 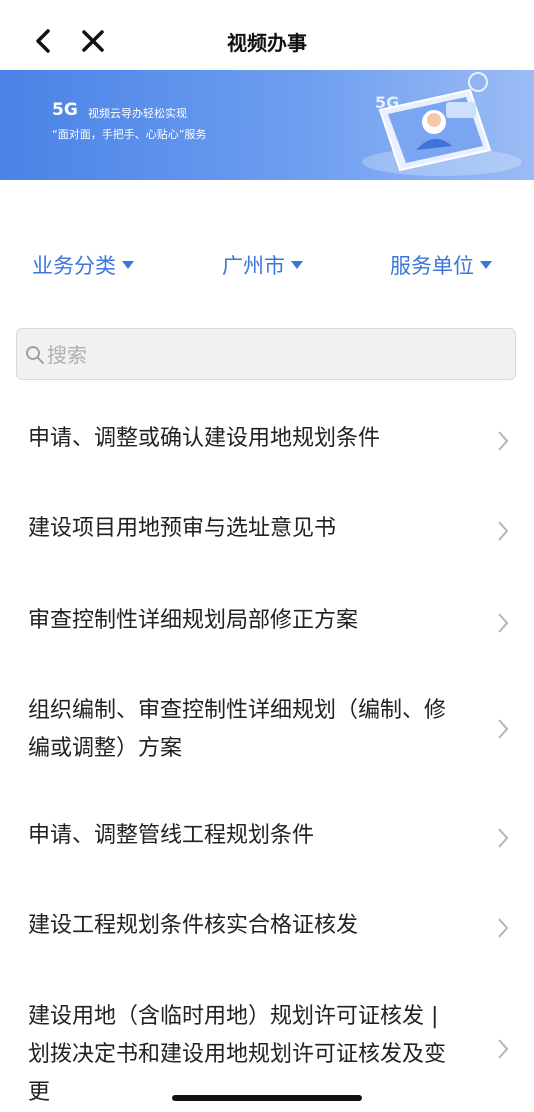 What do you see at coordinates (137, 113) in the screenshot?
I see `banner-line1: 视频云导办轻松实现` at bounding box center [137, 113].